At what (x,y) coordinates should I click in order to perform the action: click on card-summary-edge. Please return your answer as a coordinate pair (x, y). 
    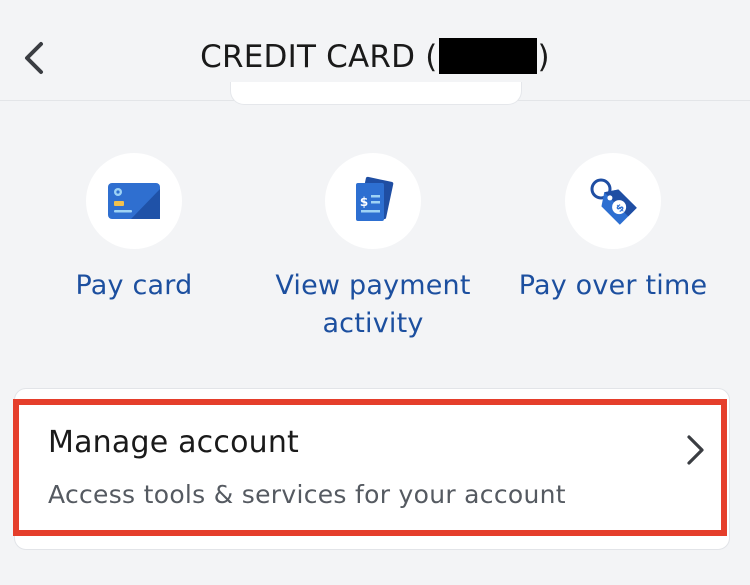
    Looking at the image, I should click on (376, 93).